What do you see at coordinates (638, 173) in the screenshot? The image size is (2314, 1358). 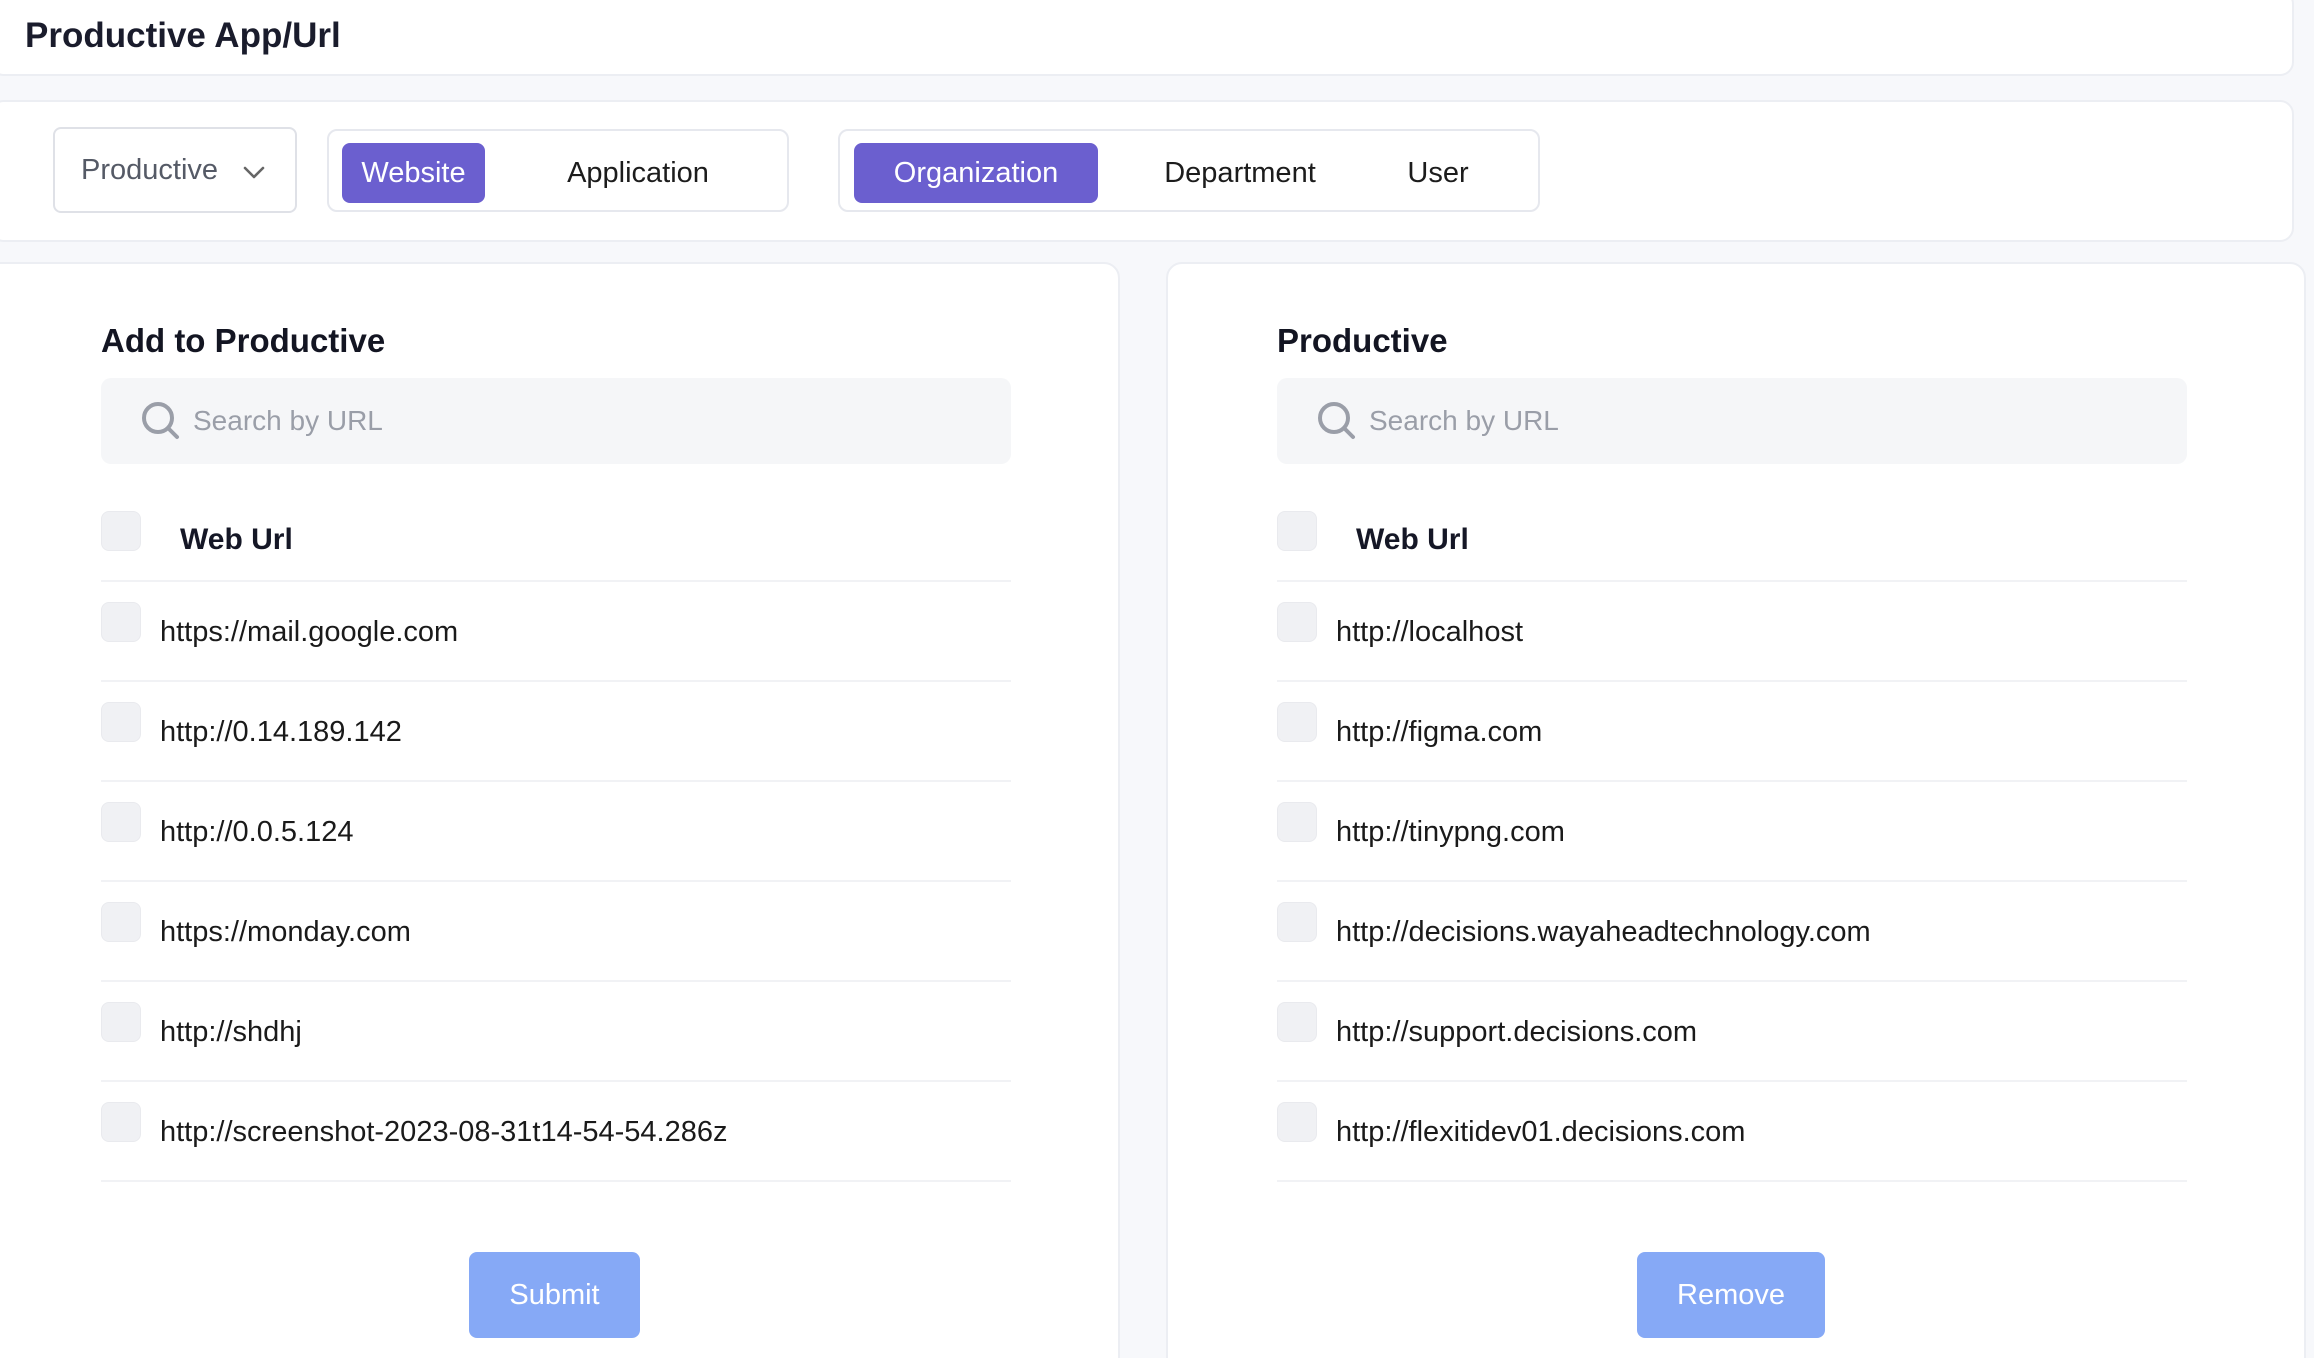 I see `tab-application: Application` at bounding box center [638, 173].